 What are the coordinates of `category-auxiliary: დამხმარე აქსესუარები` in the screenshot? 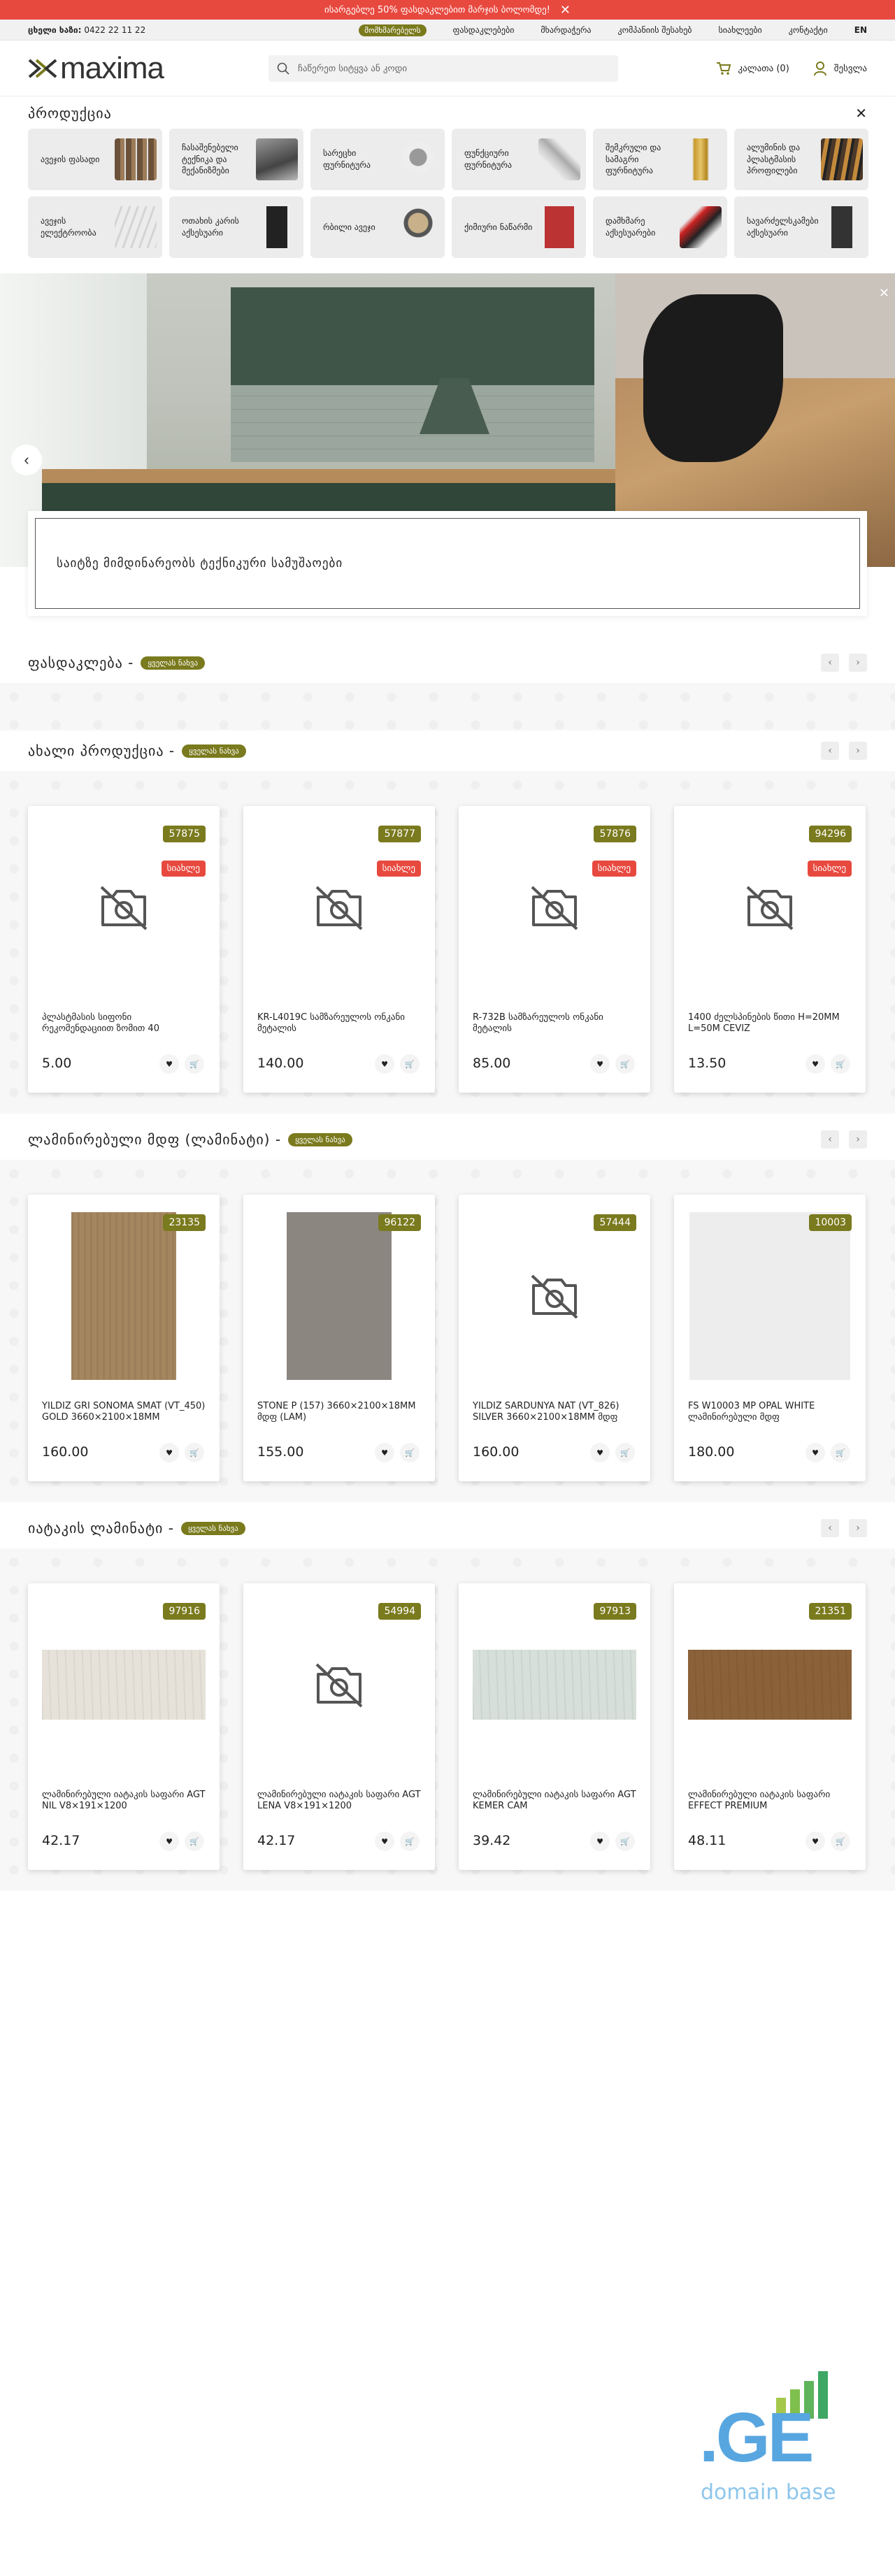 It's located at (660, 227).